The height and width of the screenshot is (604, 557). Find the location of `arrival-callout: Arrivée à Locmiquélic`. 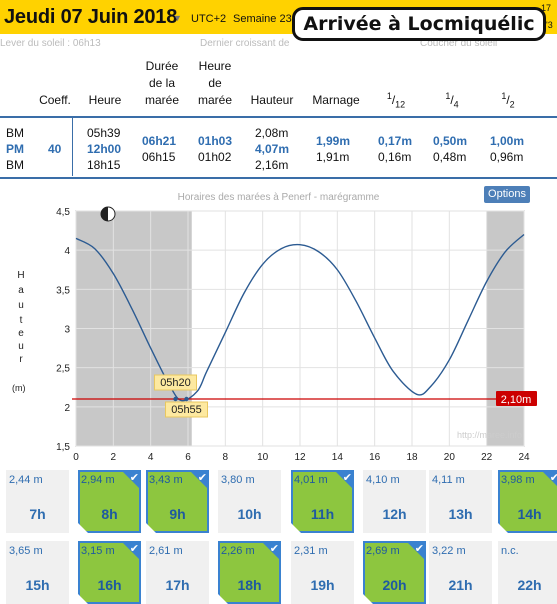

arrival-callout: Arrivée à Locmiquélic is located at coordinates (419, 24).